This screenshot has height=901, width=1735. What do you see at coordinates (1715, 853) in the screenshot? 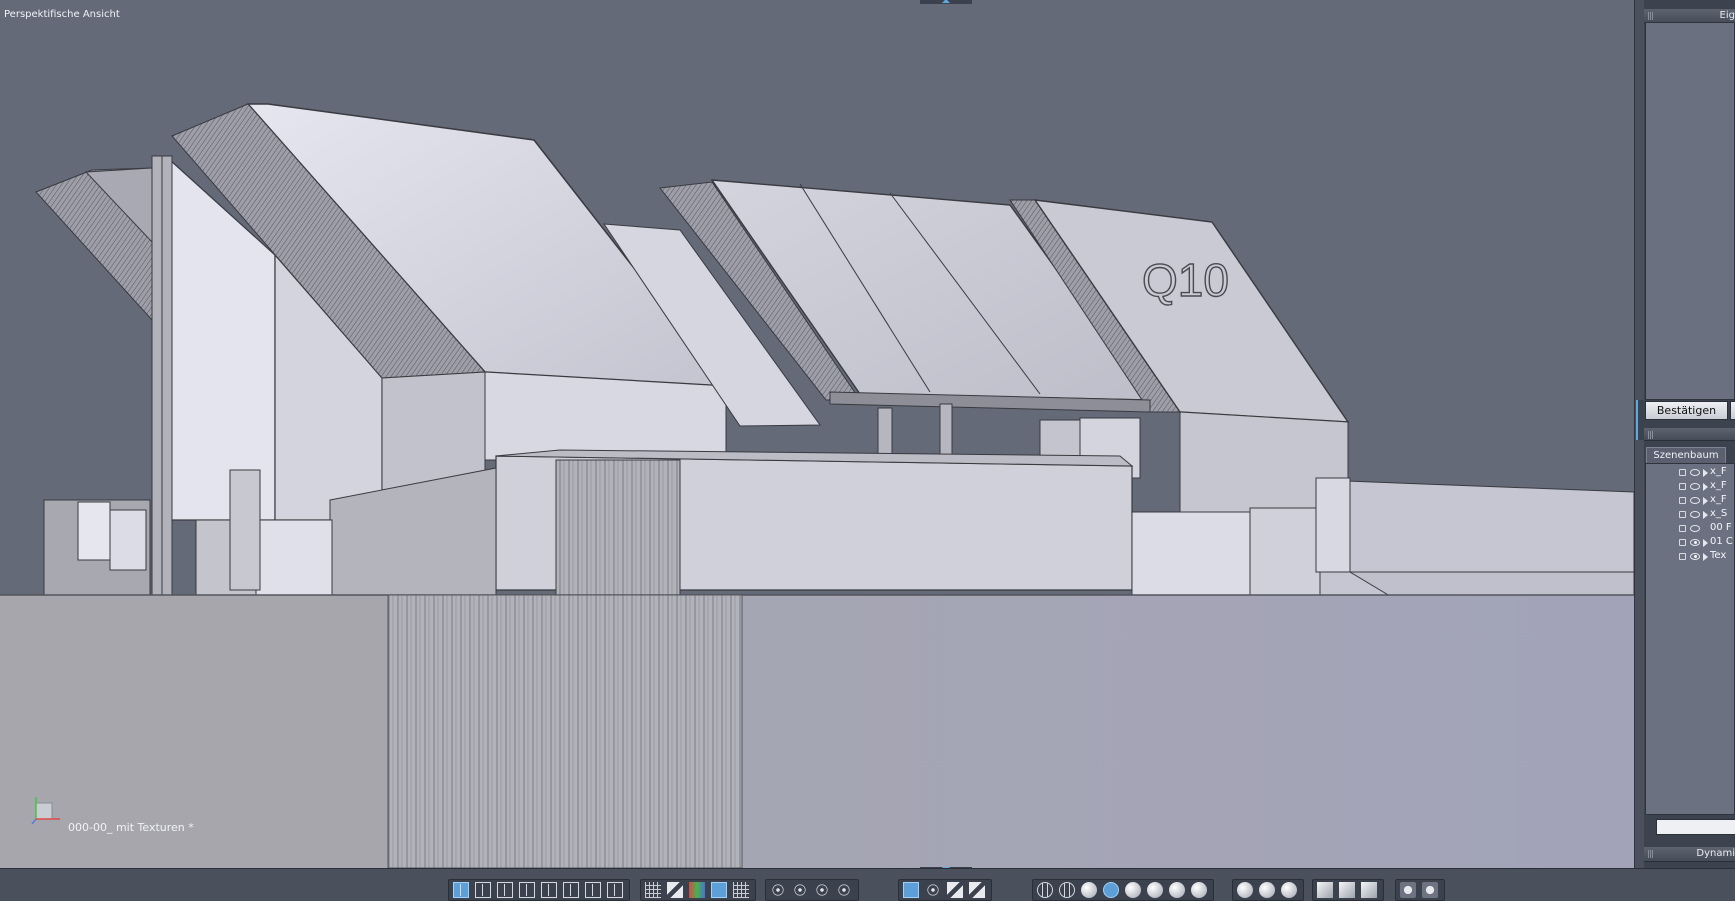
I see `dynamics-panel-title: Dynami` at bounding box center [1715, 853].